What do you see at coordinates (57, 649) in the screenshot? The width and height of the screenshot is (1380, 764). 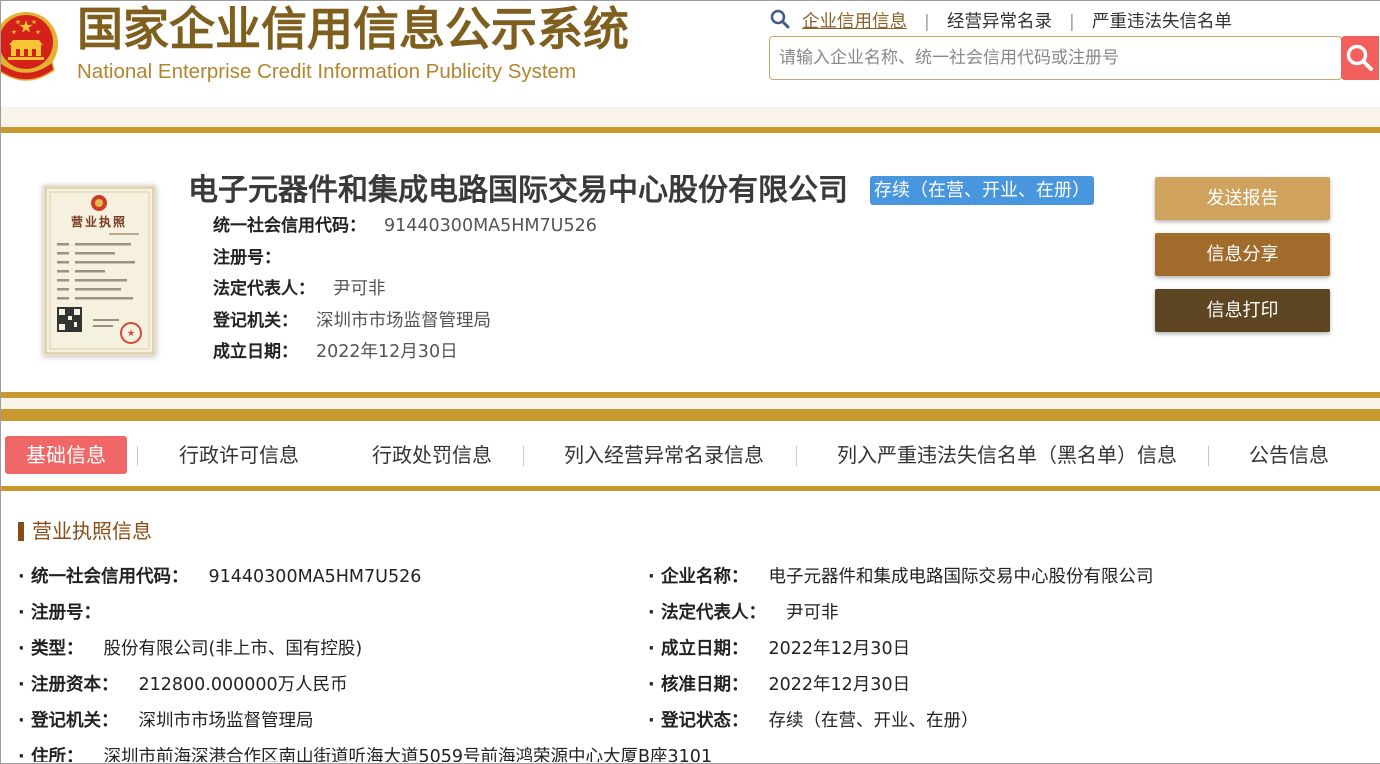 I see `info-label: 类型：` at bounding box center [57, 649].